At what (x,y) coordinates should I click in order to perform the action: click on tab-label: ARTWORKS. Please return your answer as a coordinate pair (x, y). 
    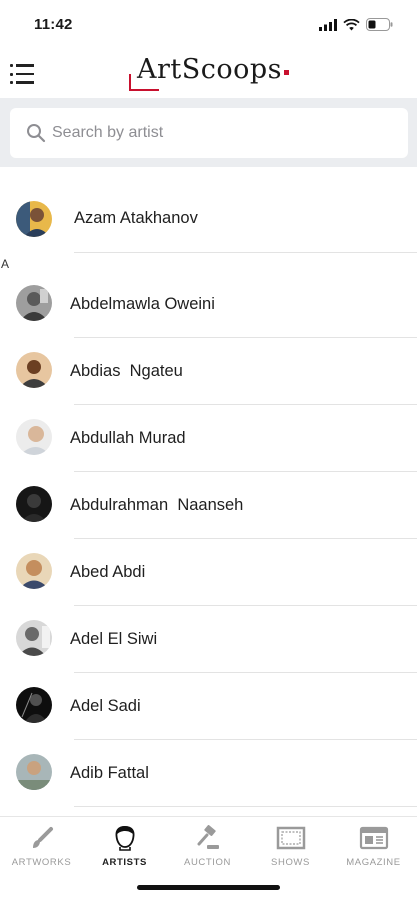
    Looking at the image, I should click on (41, 862).